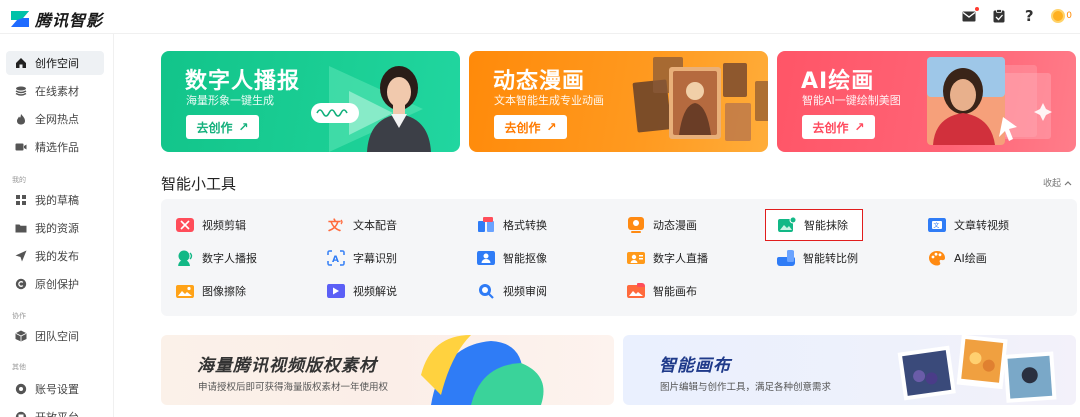  Describe the element at coordinates (814, 225) in the screenshot. I see `tool-smart-erase: 智能抹除` at that location.